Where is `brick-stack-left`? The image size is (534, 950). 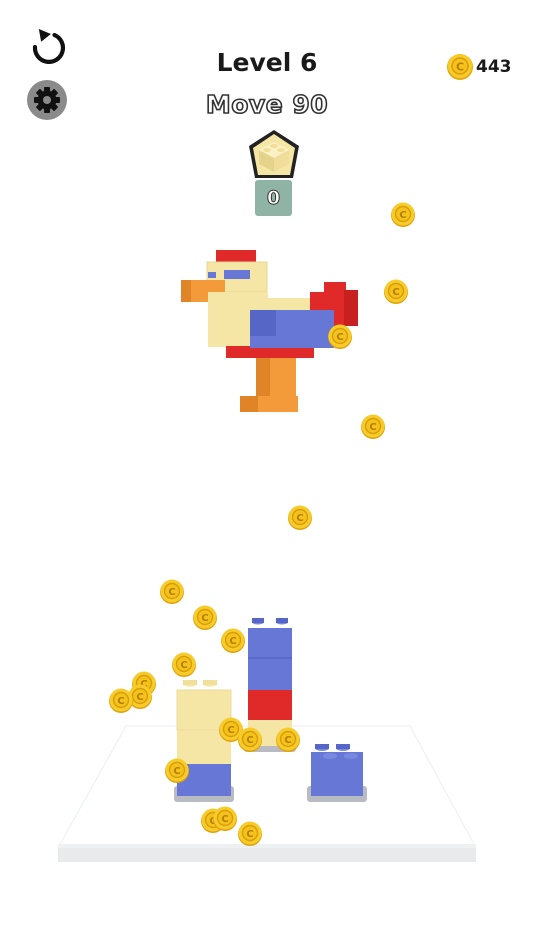
brick-stack-left is located at coordinates (204, 741).